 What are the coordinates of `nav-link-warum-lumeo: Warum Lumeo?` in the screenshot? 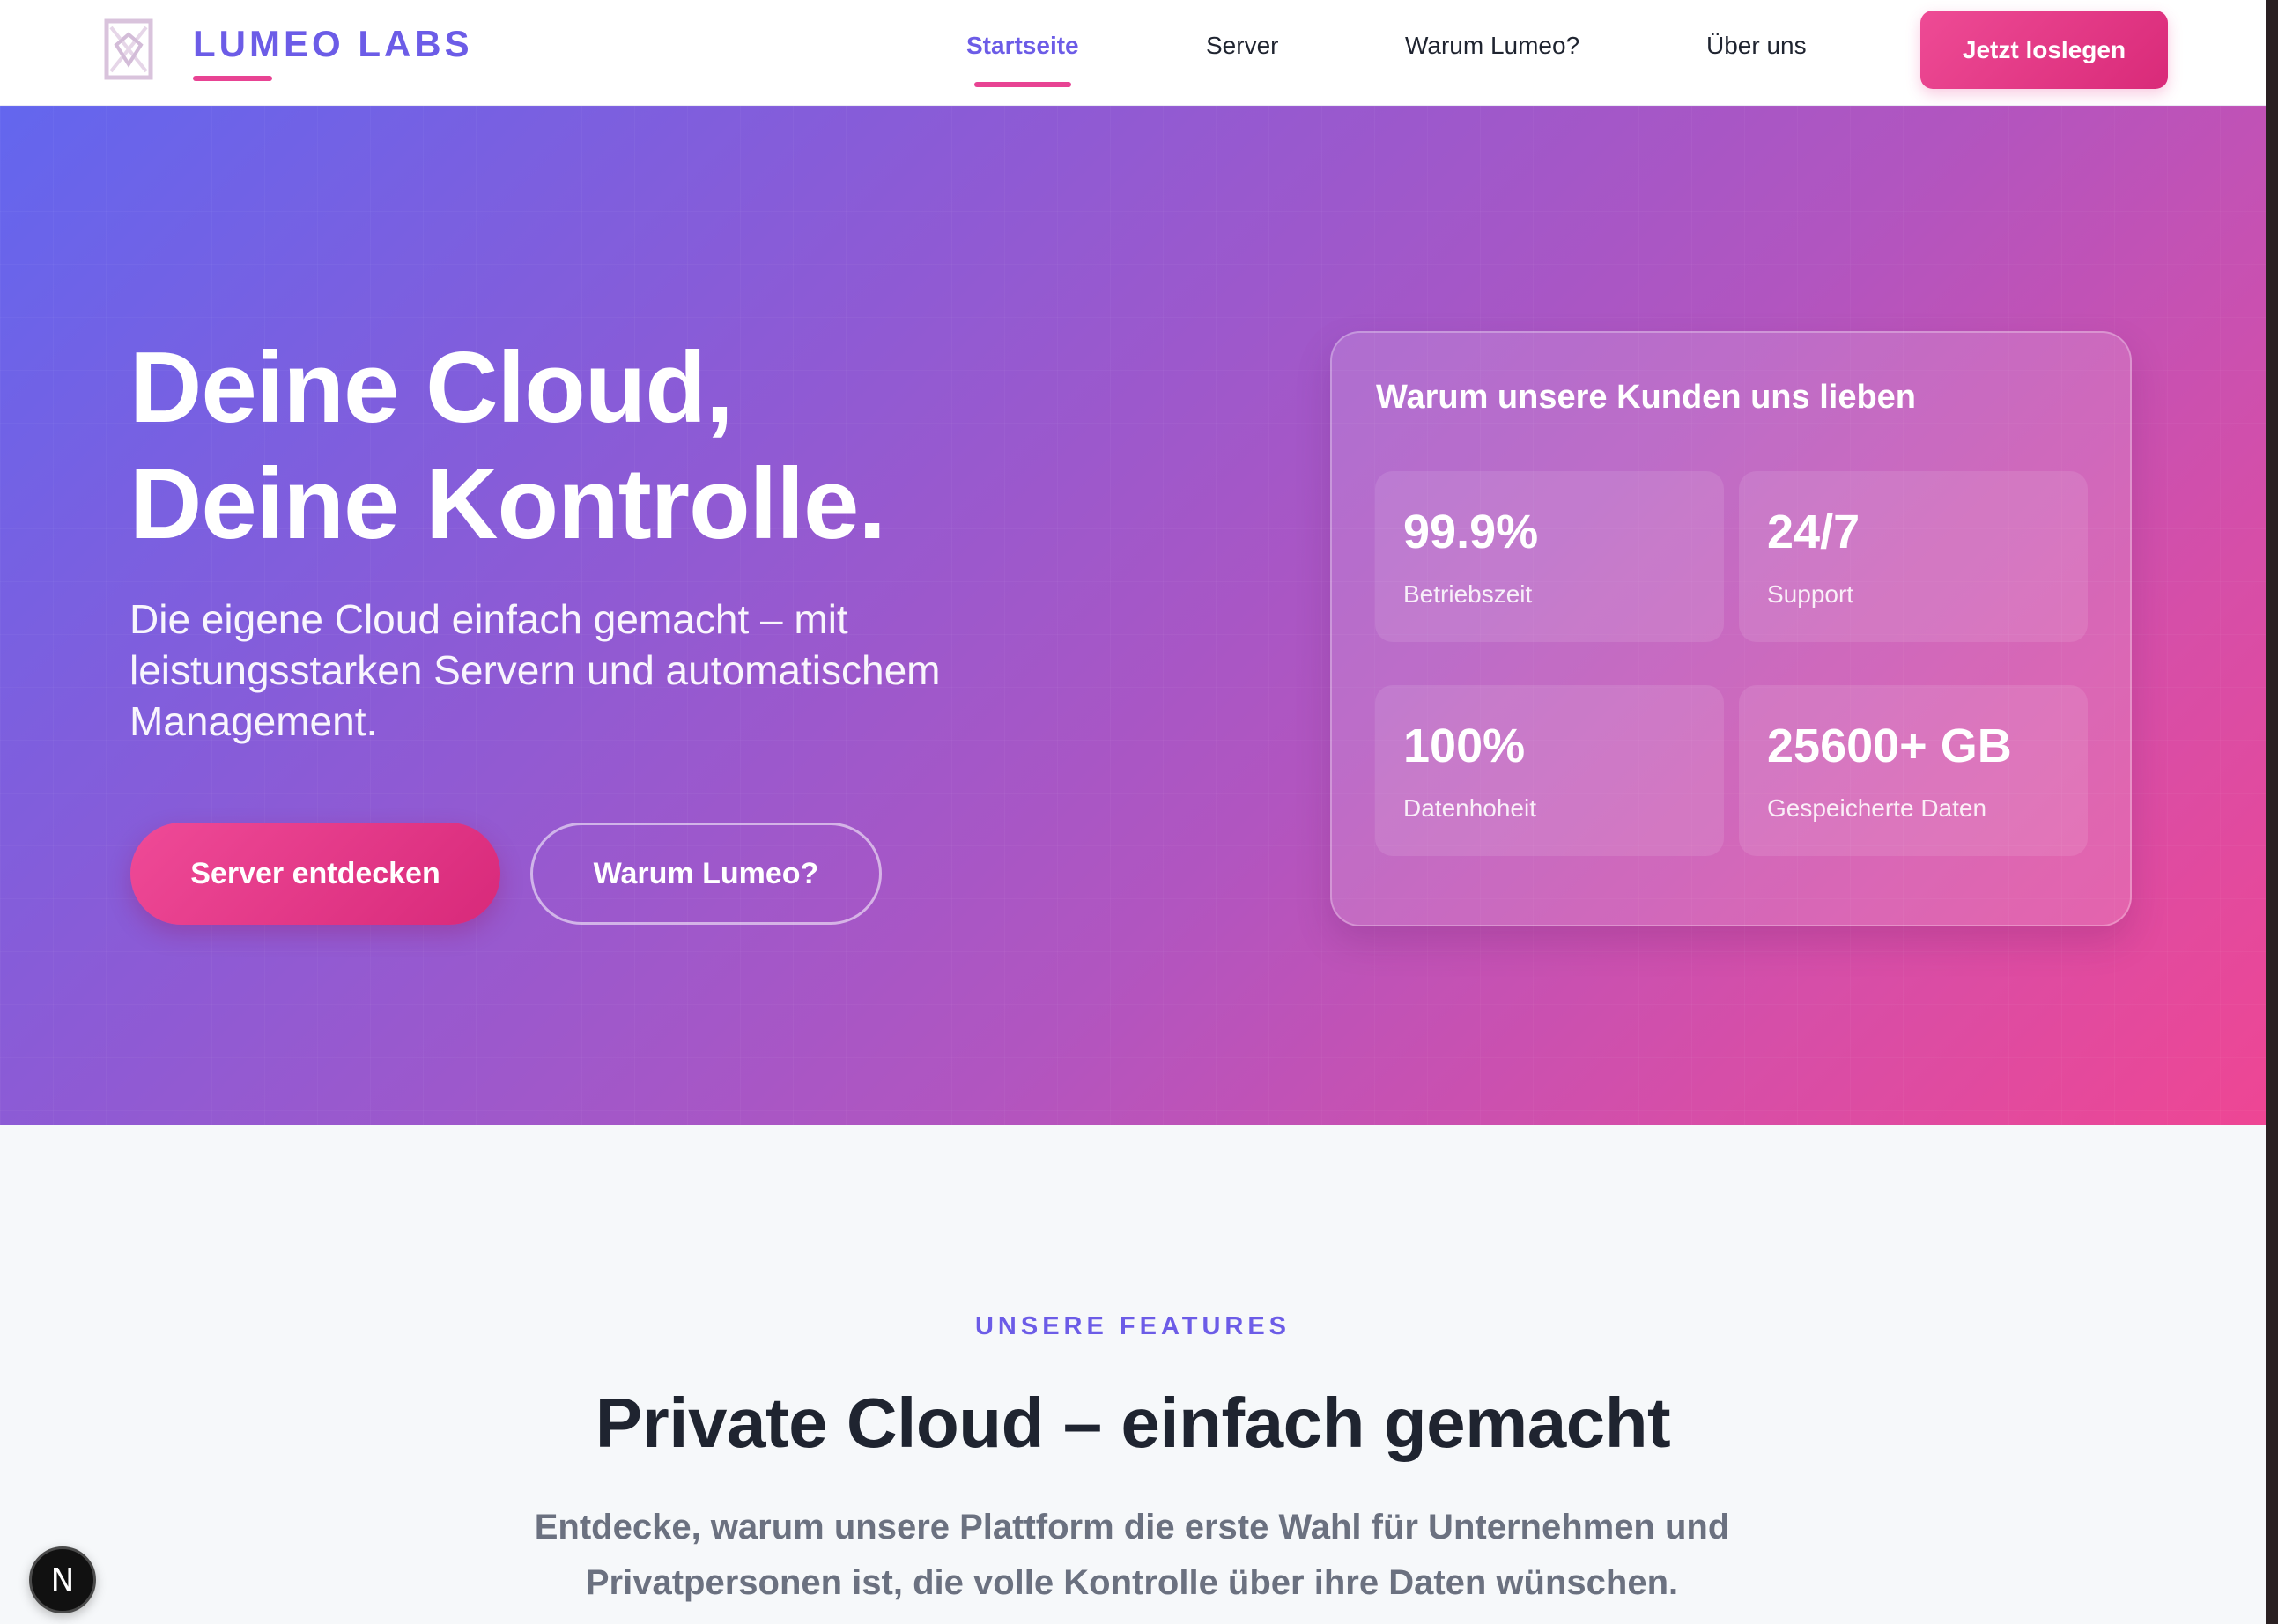 It's located at (1492, 46).